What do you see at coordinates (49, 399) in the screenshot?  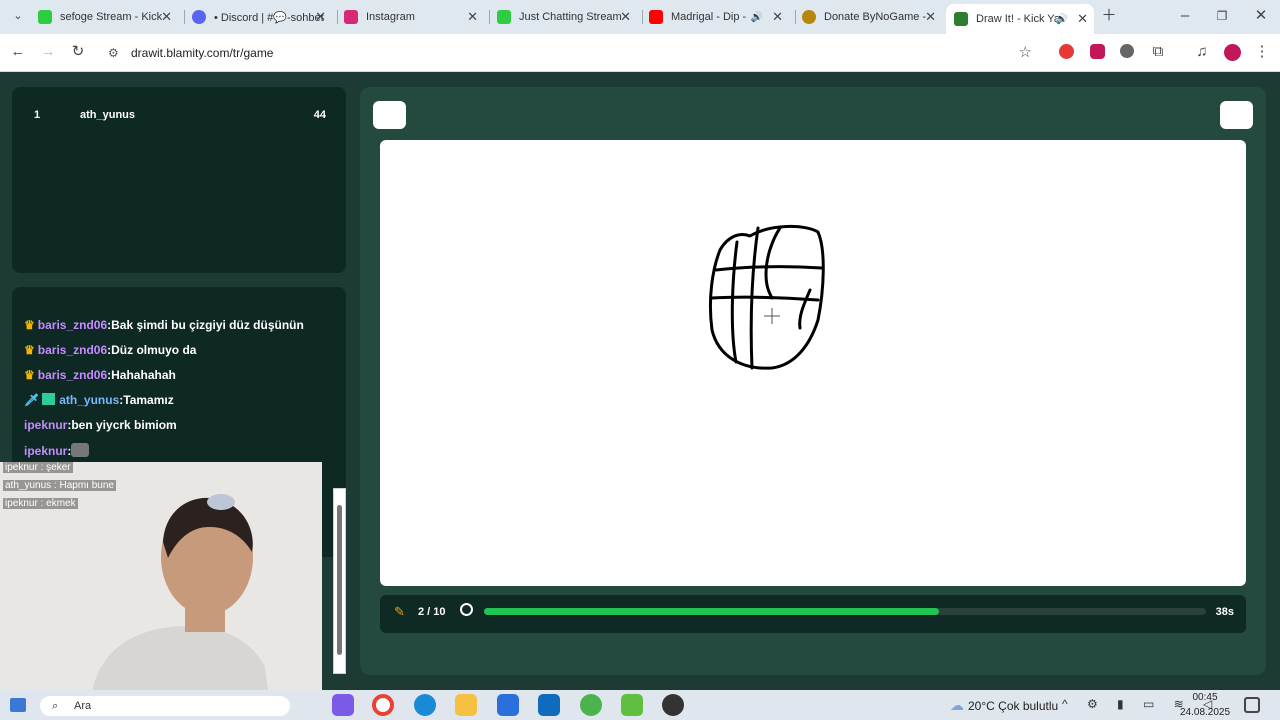 I see `og-badge-icon` at bounding box center [49, 399].